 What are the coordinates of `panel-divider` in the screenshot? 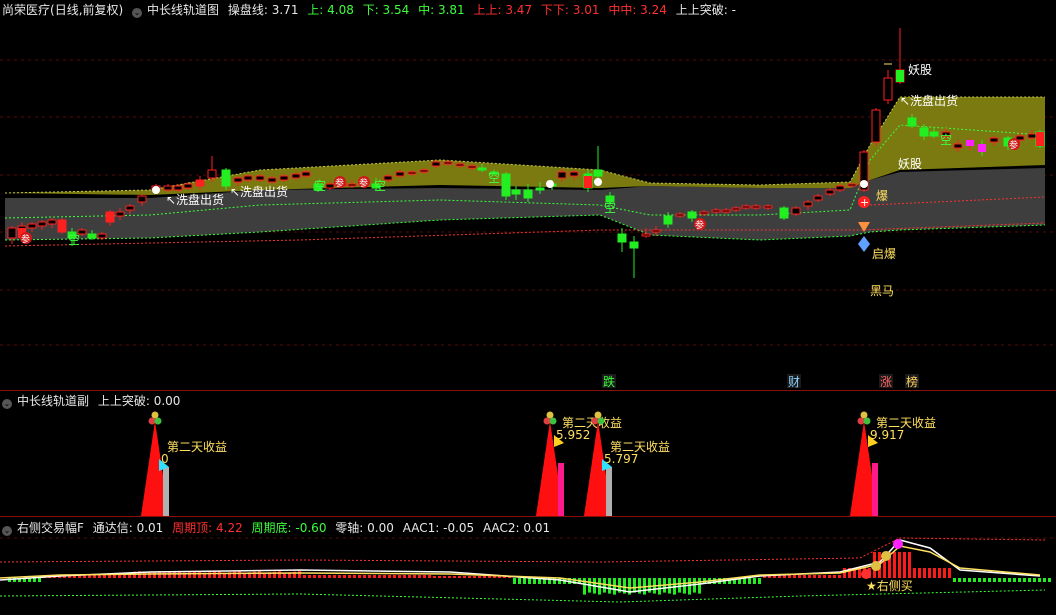 It's located at (528, 516).